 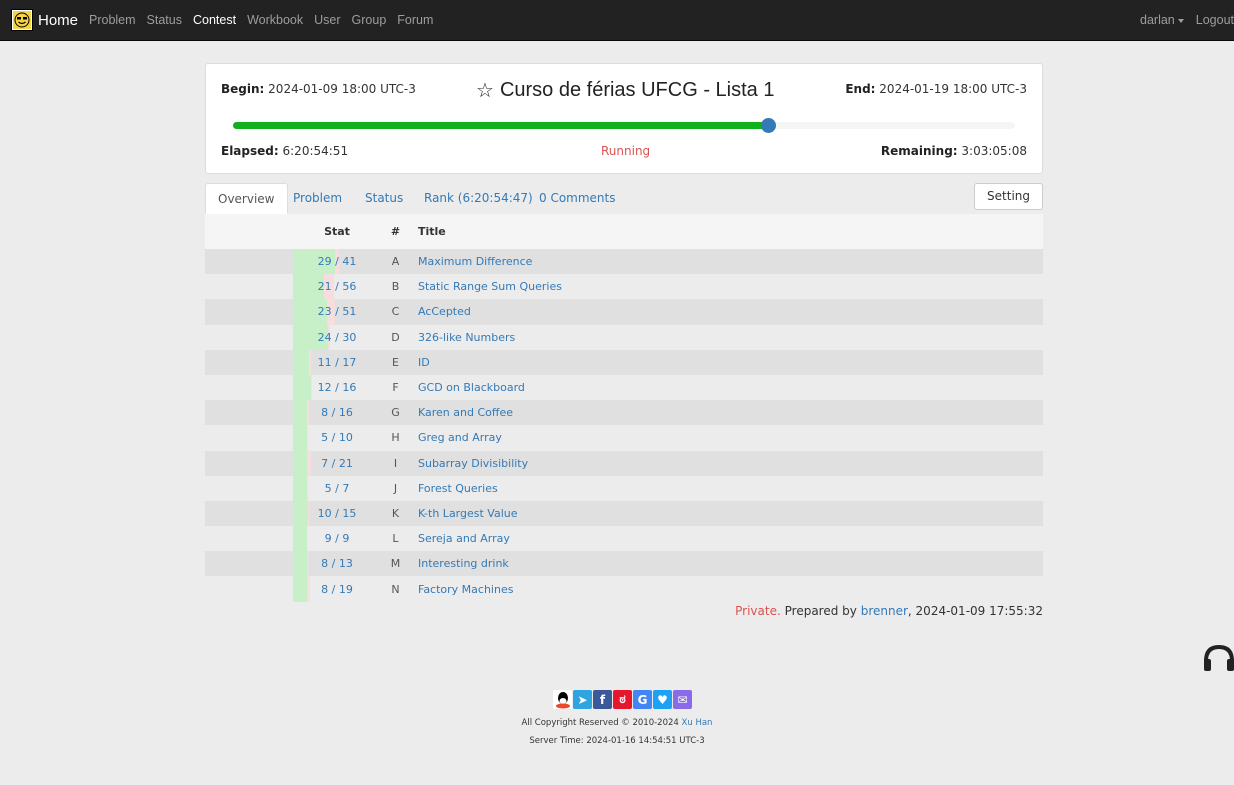 I want to click on elapsed-time: Elapsed: 6:20:54:51, so click(x=284, y=151).